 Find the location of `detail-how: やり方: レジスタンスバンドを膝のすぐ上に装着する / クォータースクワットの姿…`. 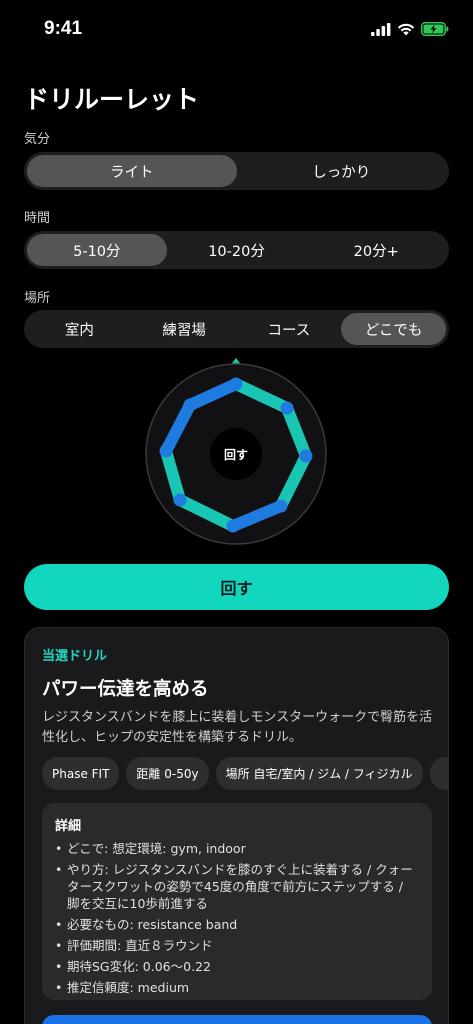

detail-how: やり方: レジスタンスバンドを膝のすぐ上に装着する / クォータースクワットの姿… is located at coordinates (237, 886).